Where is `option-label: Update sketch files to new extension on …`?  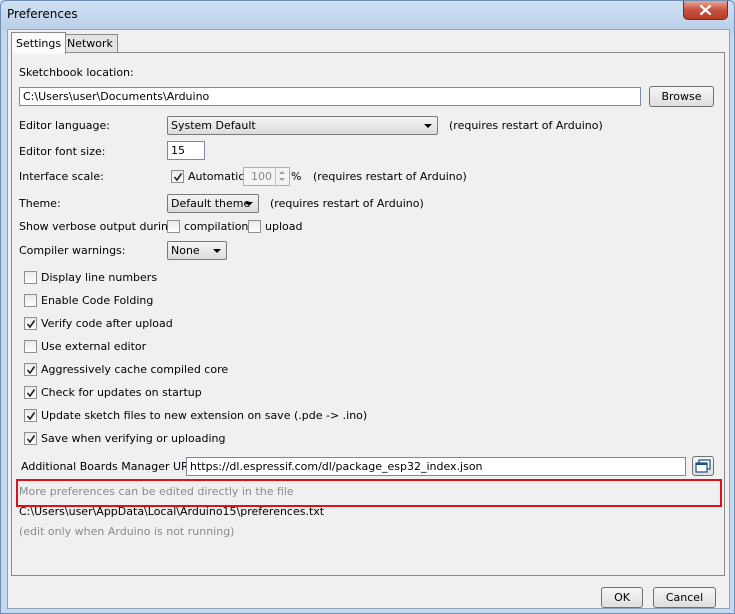
option-label: Update sketch files to new extension on … is located at coordinates (204, 415).